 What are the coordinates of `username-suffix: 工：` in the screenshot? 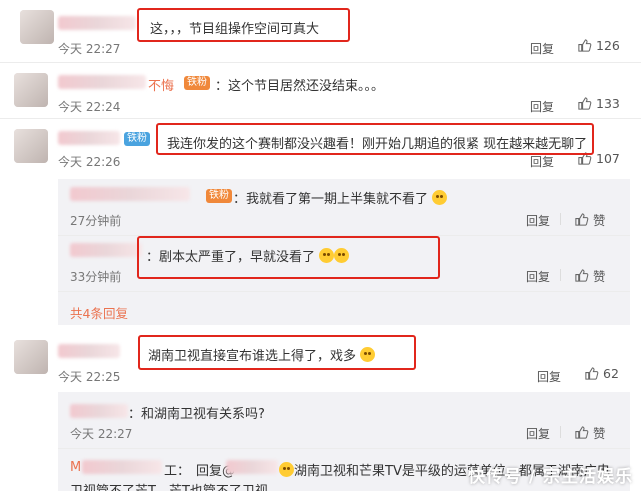 It's located at (177, 469).